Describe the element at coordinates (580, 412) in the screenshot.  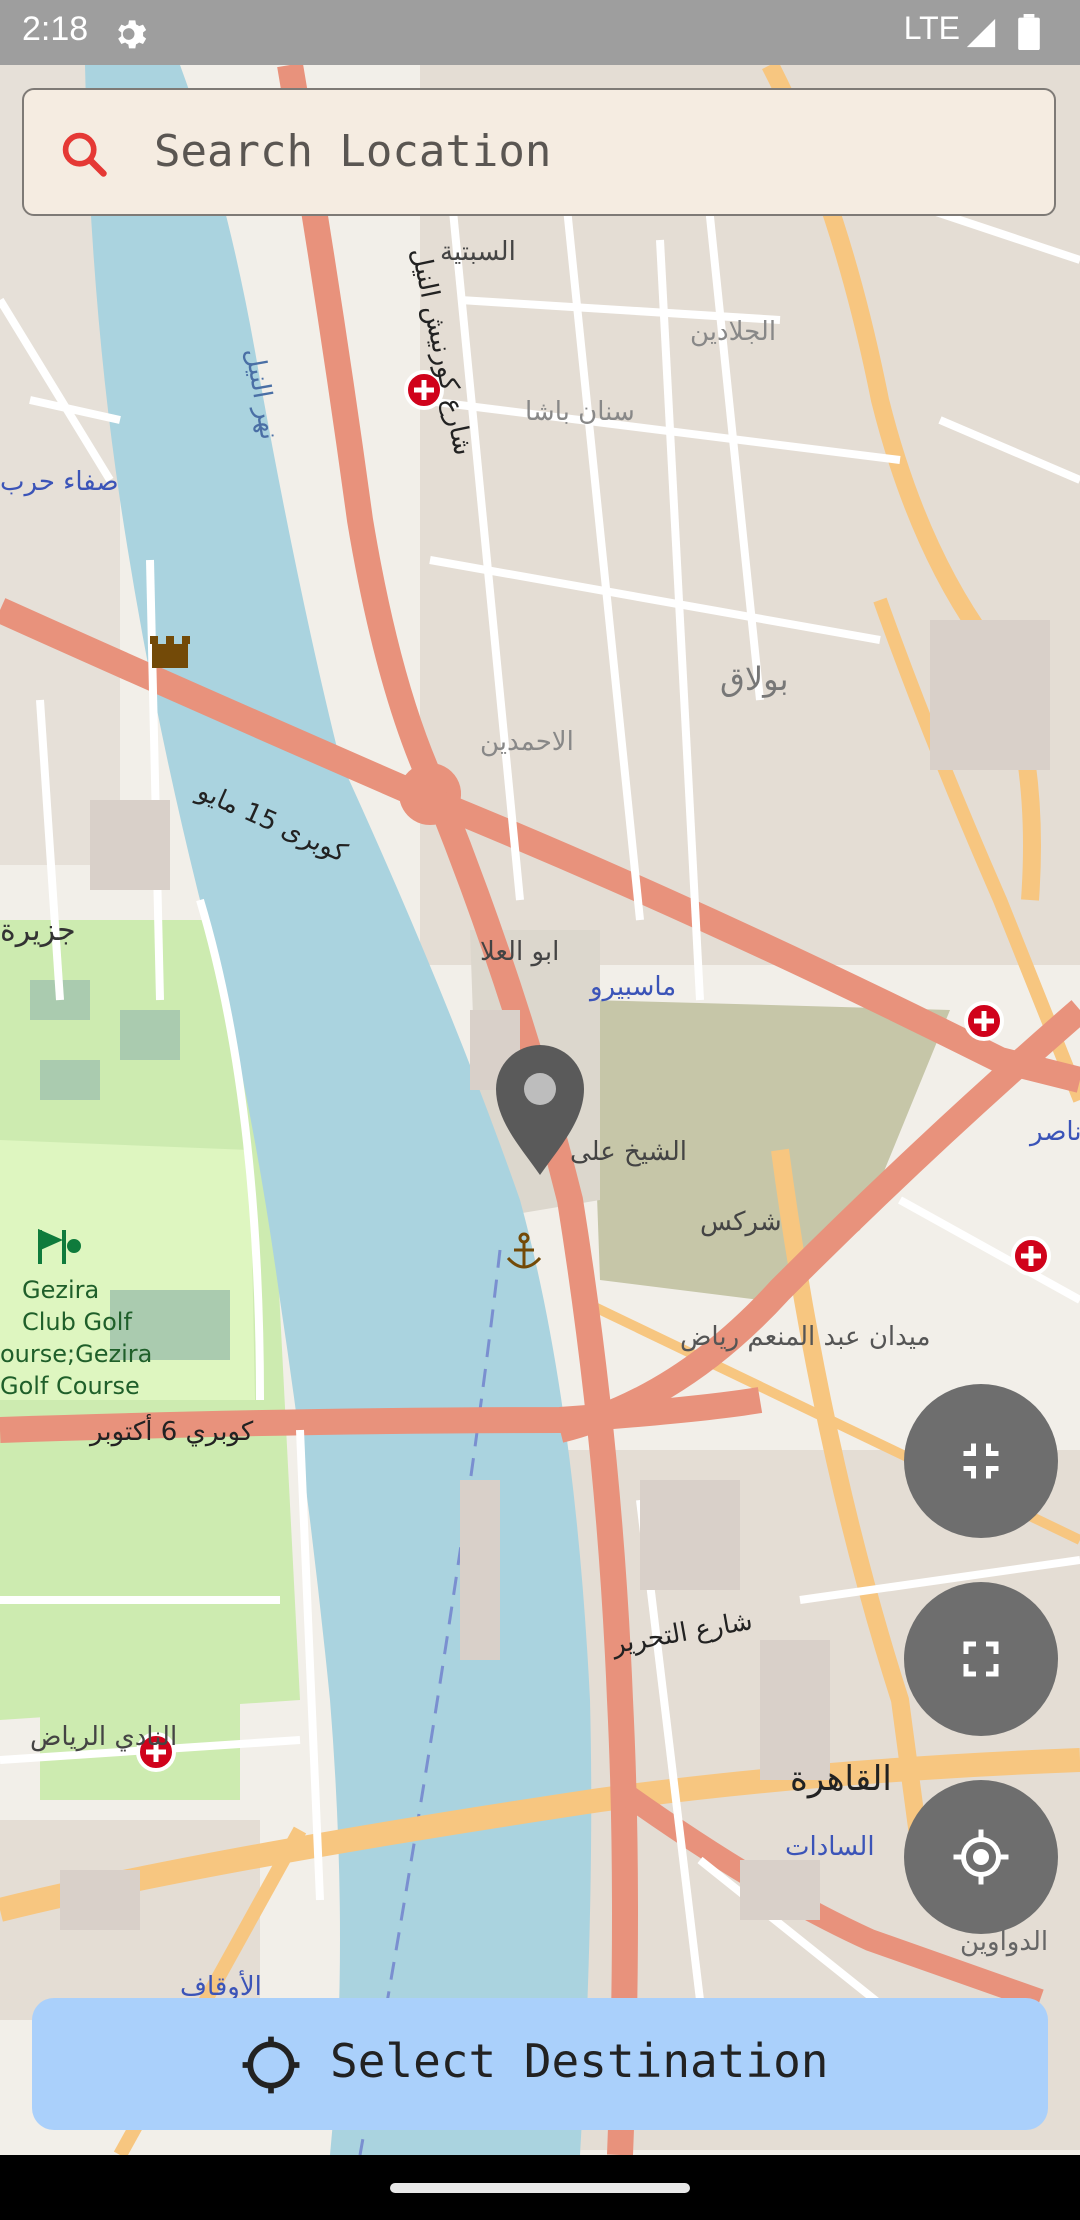
I see `map-label-sinan-pasha: سنان باشا` at that location.